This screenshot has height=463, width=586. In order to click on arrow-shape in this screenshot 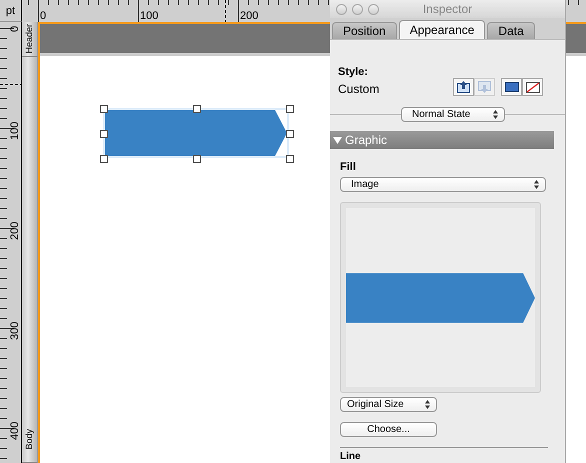, I will do `click(196, 133)`.